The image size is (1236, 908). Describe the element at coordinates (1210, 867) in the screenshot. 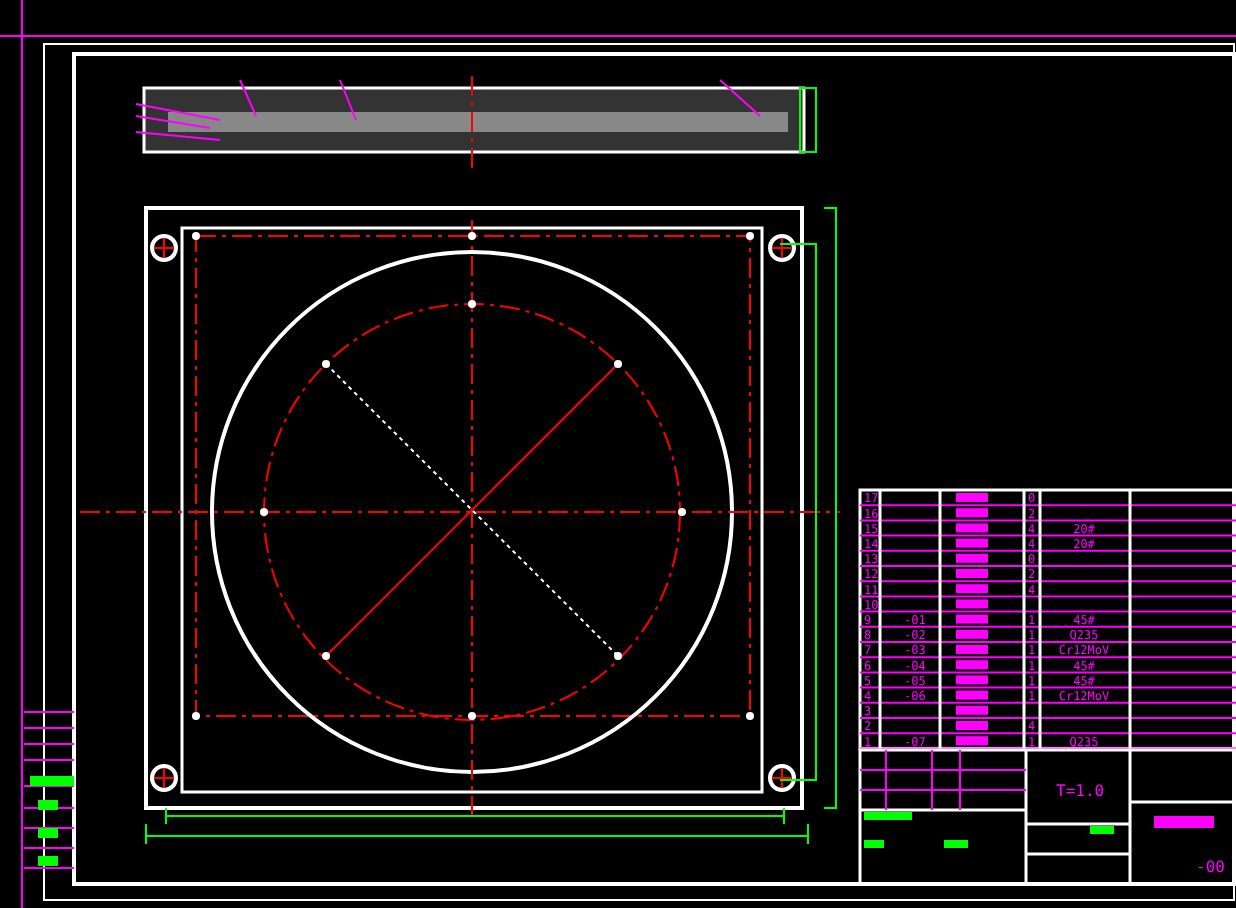

I see `drawing-number: -00` at that location.